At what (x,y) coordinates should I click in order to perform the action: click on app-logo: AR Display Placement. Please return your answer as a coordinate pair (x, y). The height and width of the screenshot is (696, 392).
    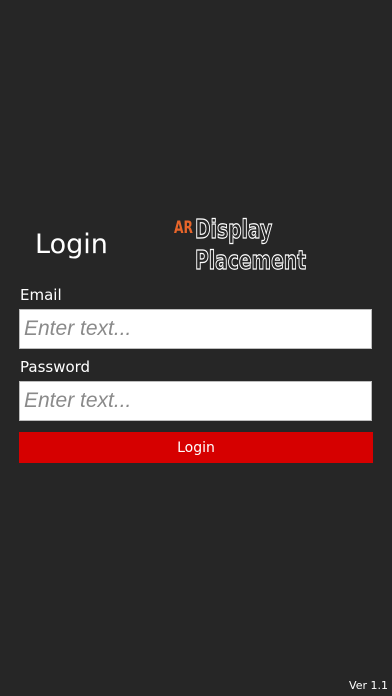
    Looking at the image, I should click on (249, 246).